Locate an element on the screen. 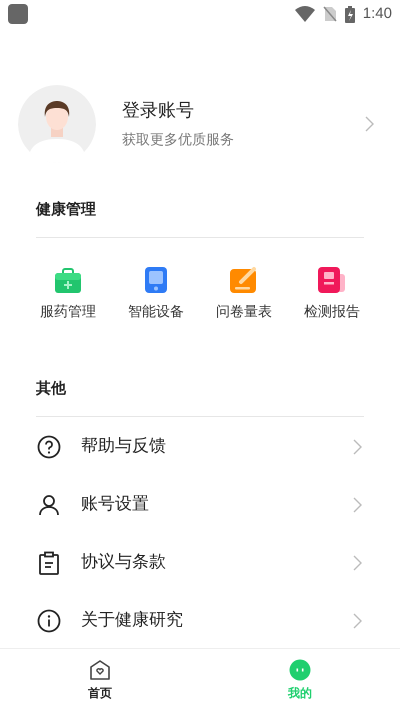 This screenshot has height=711, width=400. feature-item: 智能设备 is located at coordinates (156, 294).